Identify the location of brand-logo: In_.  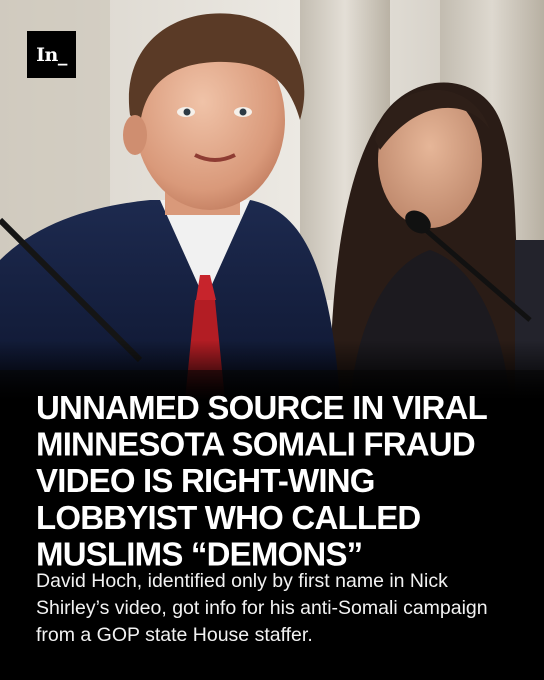
(51, 54).